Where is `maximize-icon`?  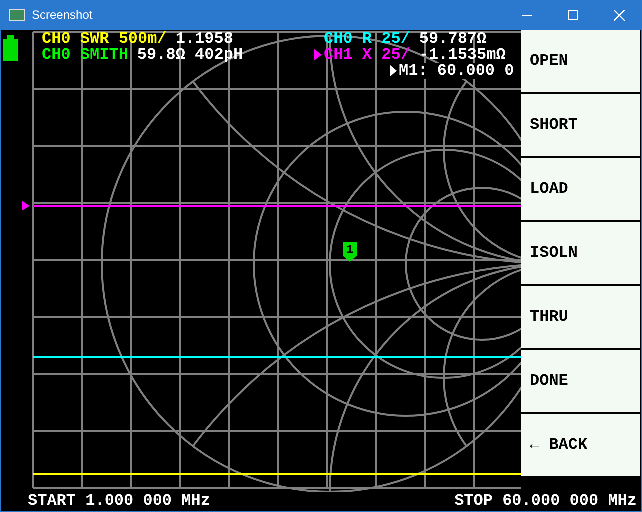 maximize-icon is located at coordinates (573, 15).